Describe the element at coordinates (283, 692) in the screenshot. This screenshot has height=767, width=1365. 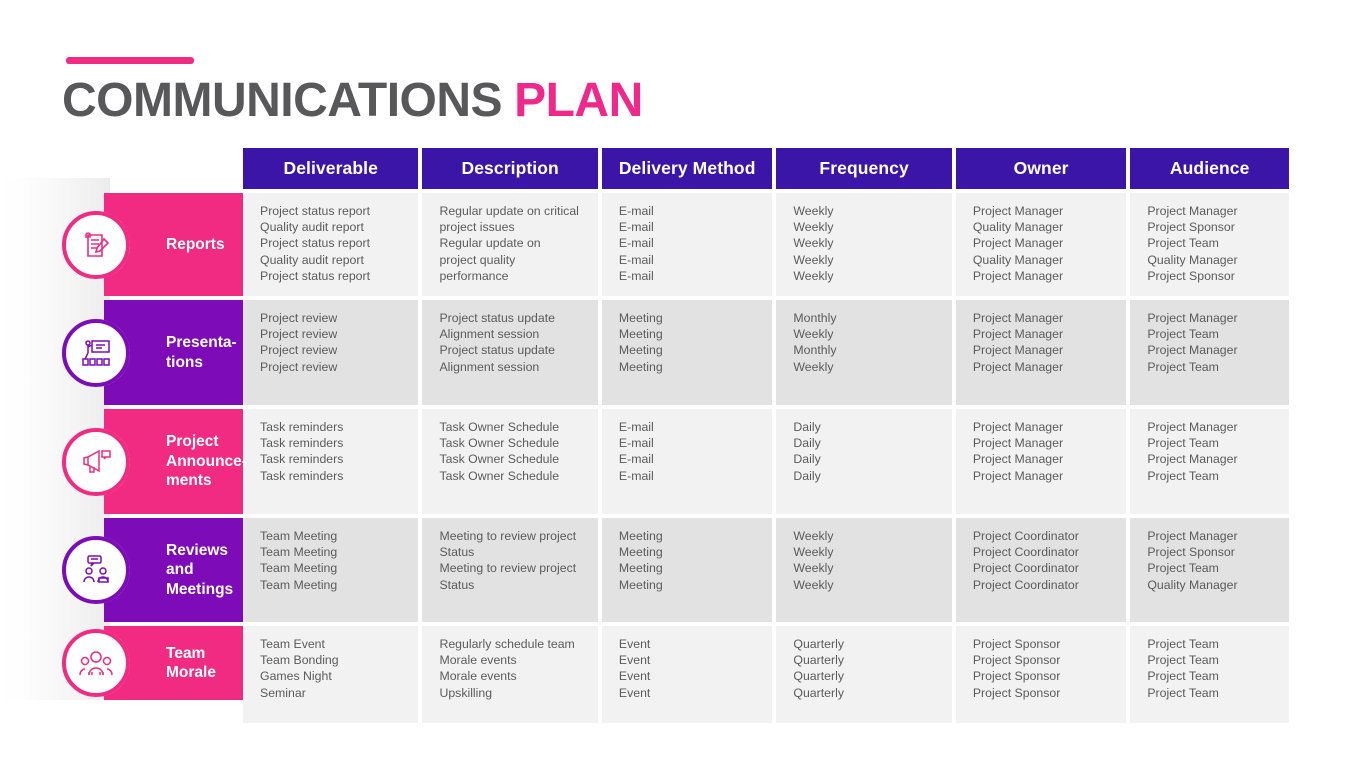
I see `cell-line: Seminar` at that location.